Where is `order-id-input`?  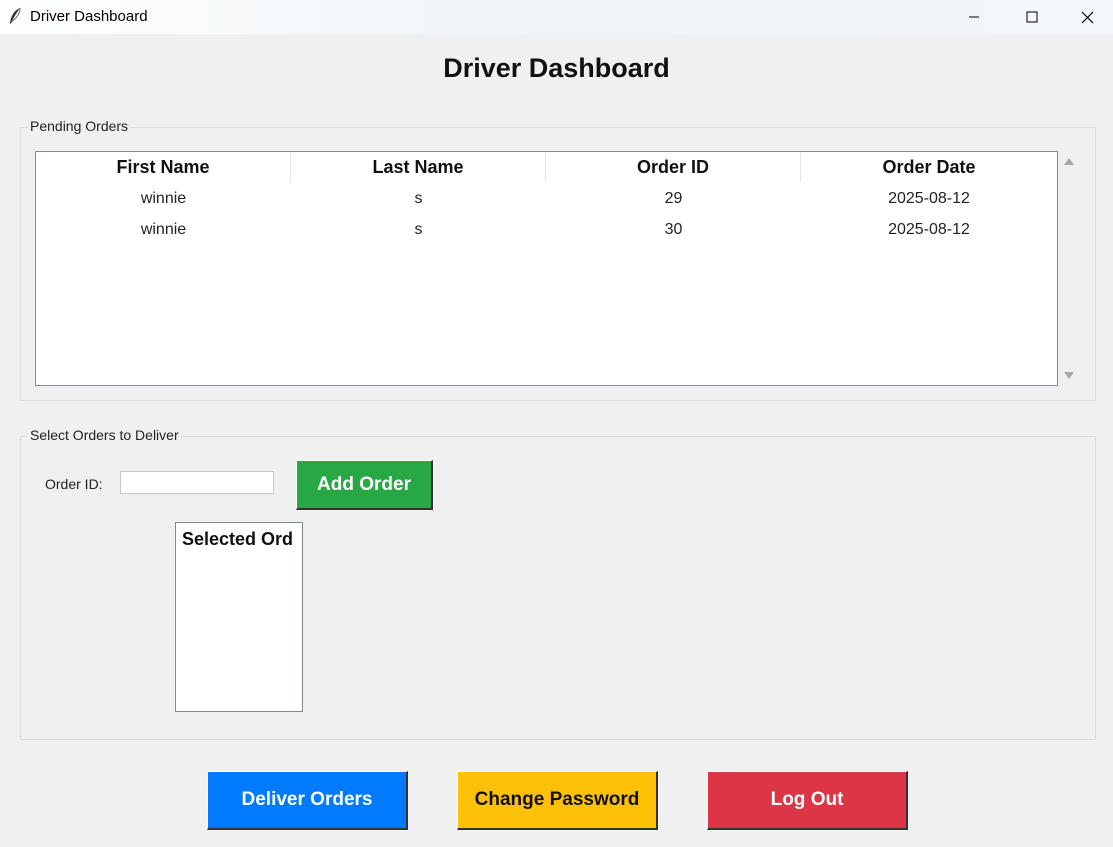 order-id-input is located at coordinates (197, 482).